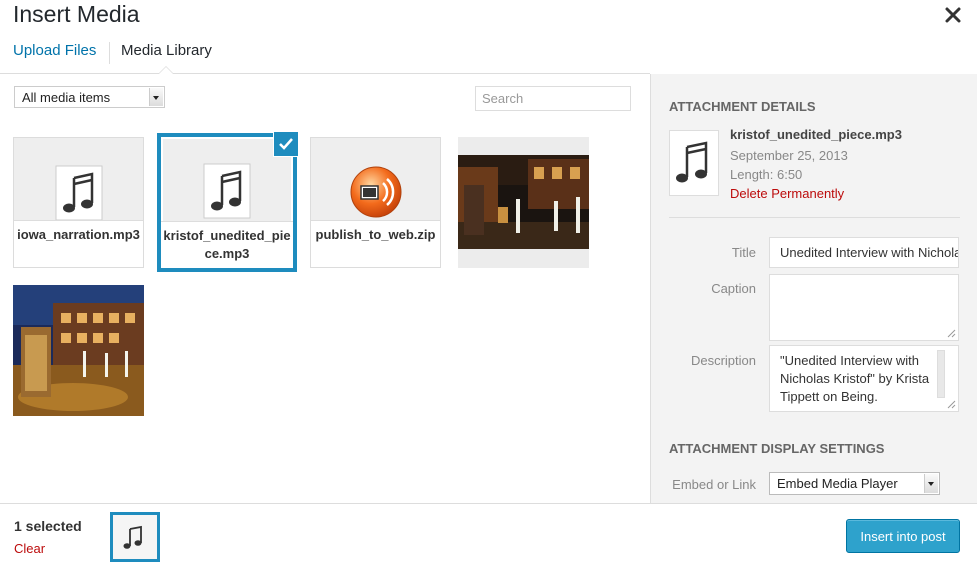 The image size is (977, 568). What do you see at coordinates (166, 70) in the screenshot?
I see `active-tab-indicator-fill` at bounding box center [166, 70].